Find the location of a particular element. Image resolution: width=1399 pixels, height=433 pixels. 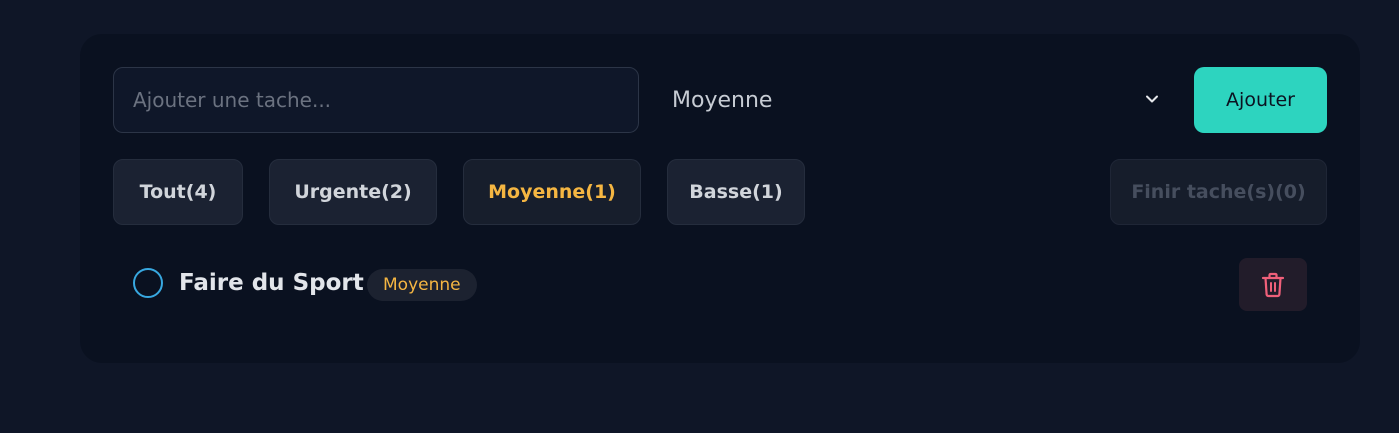

priority-select-value: Moyenne is located at coordinates (722, 100).